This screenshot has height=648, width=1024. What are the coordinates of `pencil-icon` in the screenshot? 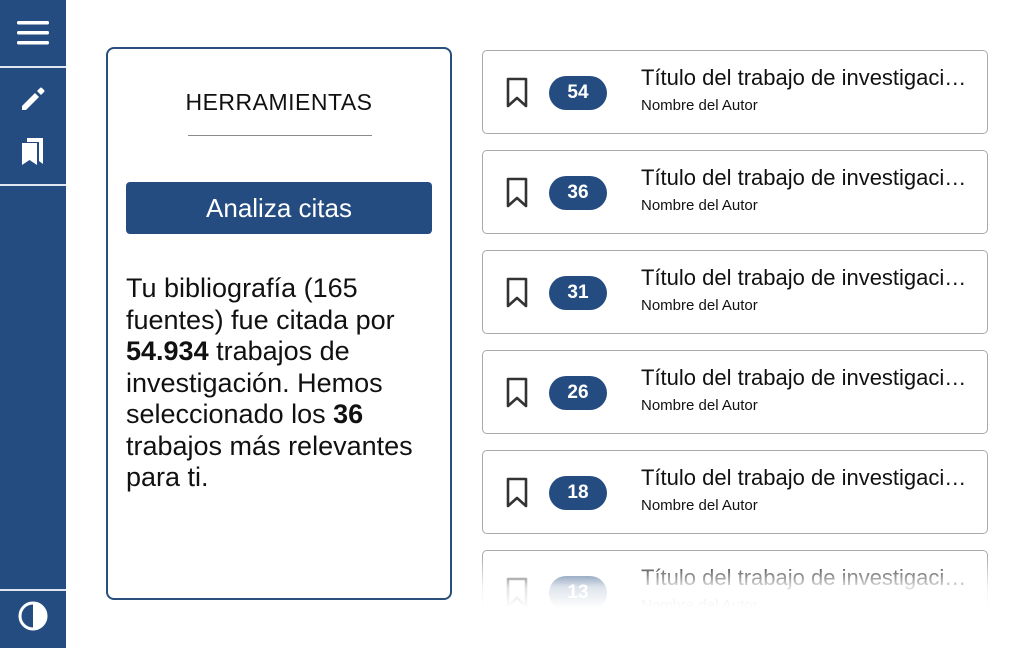 It's located at (33, 98).